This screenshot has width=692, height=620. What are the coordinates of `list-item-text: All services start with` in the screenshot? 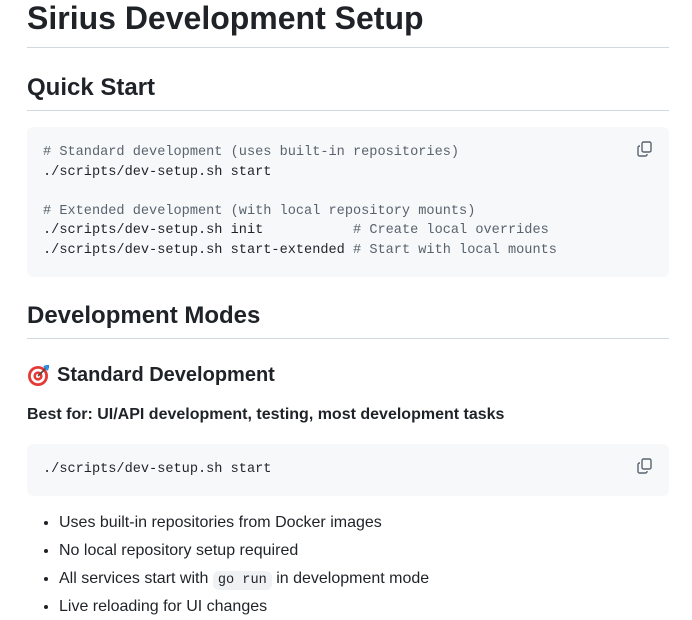 It's located at (136, 578).